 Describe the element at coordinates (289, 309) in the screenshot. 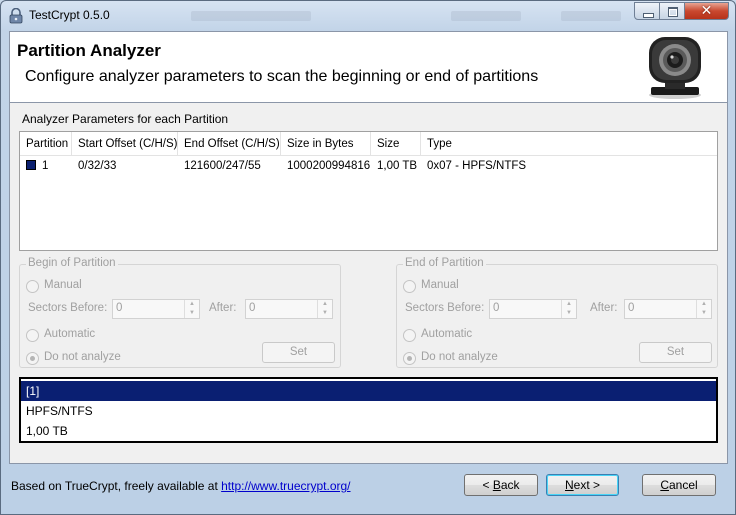

I see `begin-after-input: 0 ▲ ▼` at that location.